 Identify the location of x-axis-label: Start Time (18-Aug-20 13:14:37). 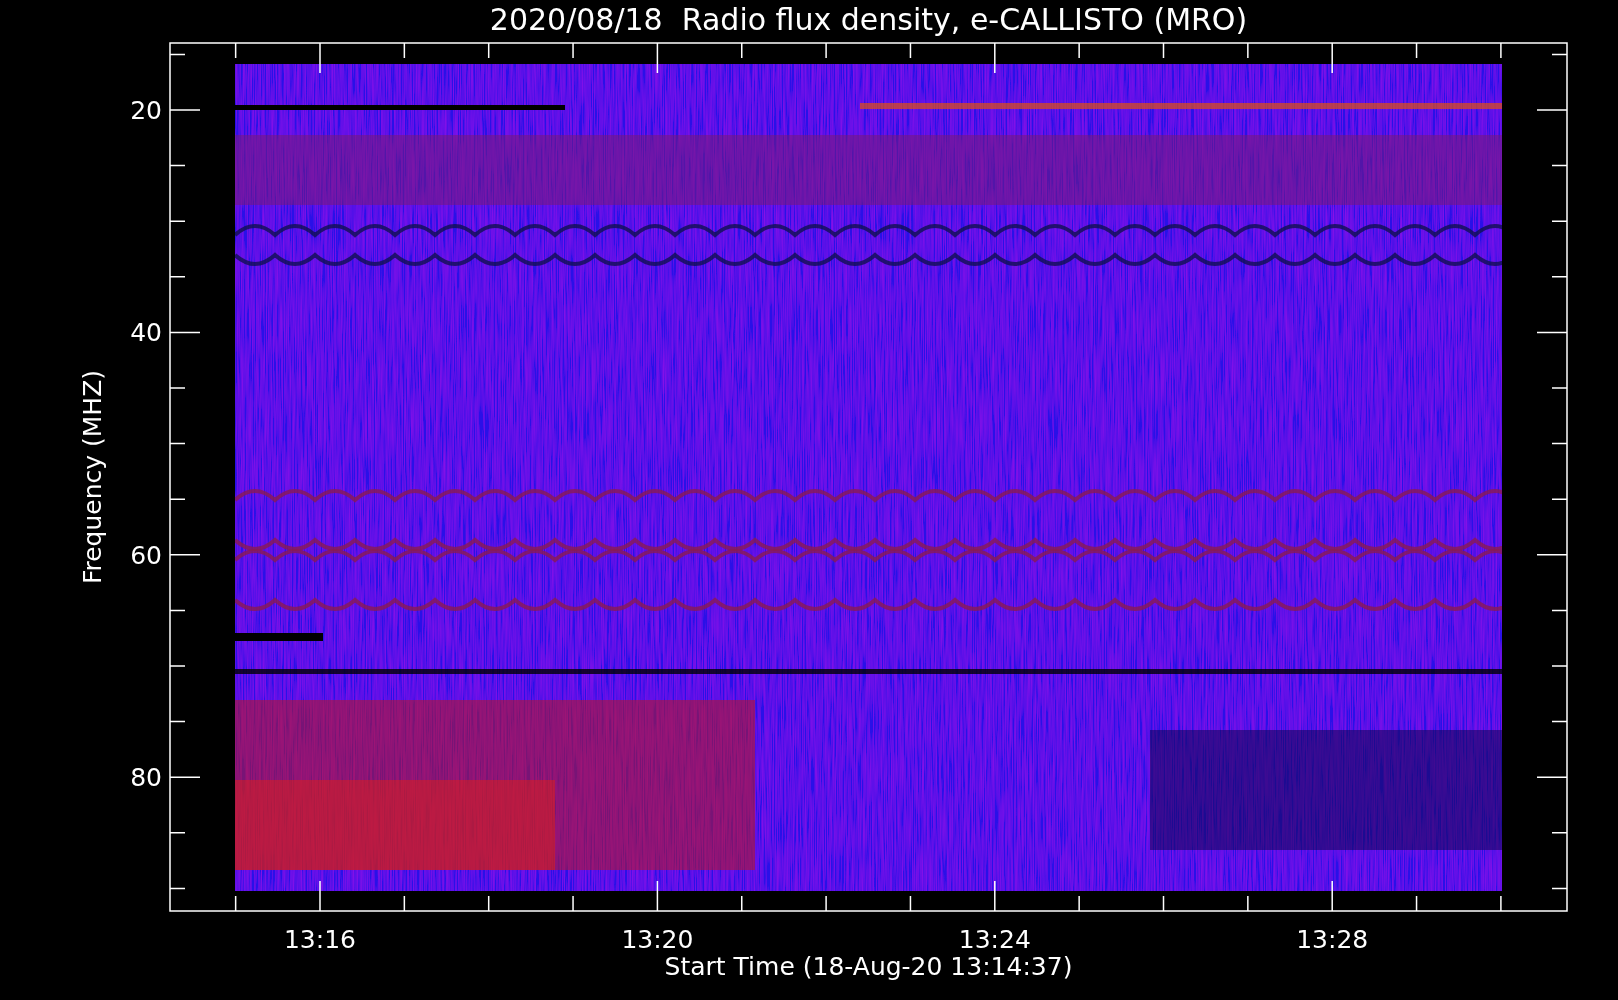
(868, 966).